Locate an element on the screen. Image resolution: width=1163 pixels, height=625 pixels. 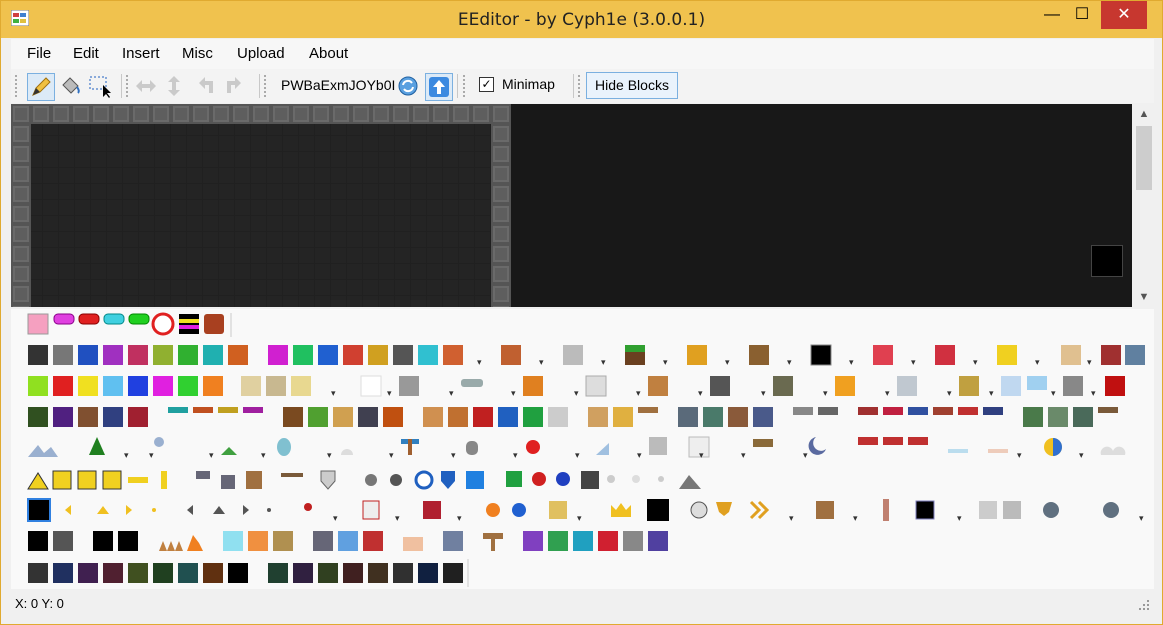
menu-bar: File Edit Insert Misc Upload About is located at coordinates (582, 54).